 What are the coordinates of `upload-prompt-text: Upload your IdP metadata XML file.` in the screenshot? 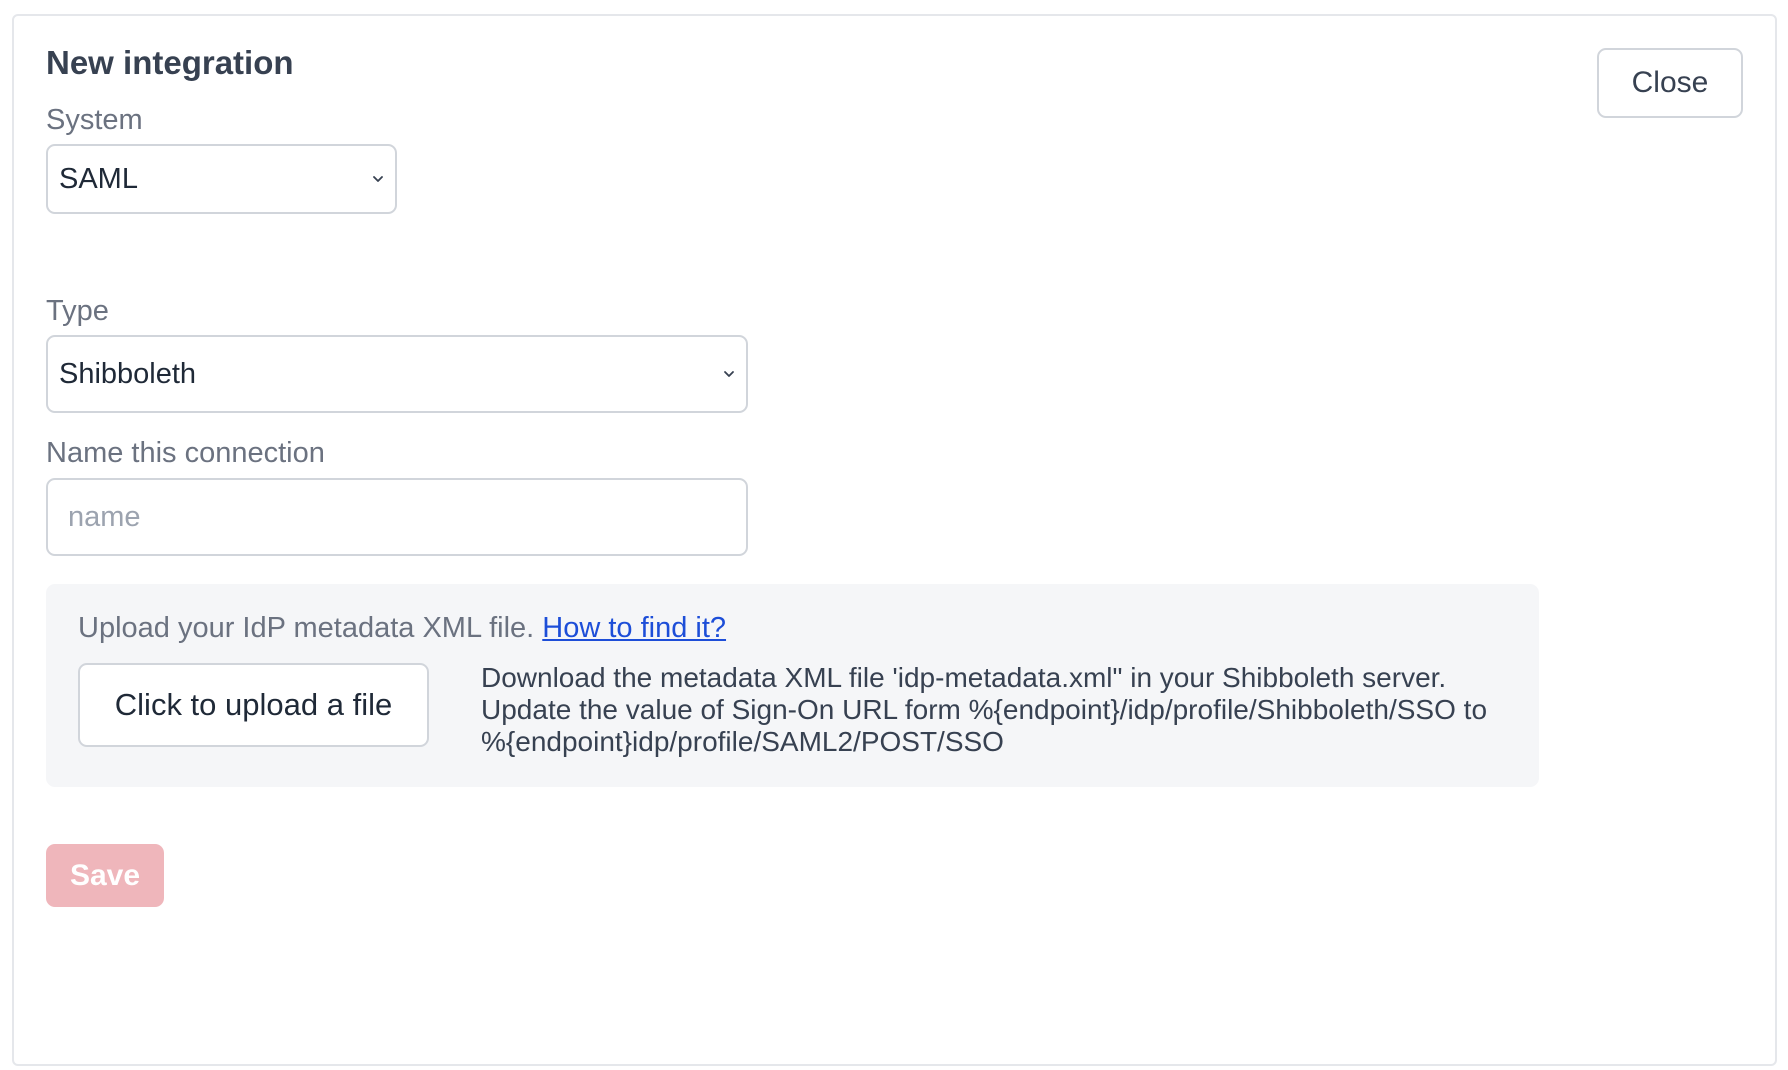 It's located at (306, 628).